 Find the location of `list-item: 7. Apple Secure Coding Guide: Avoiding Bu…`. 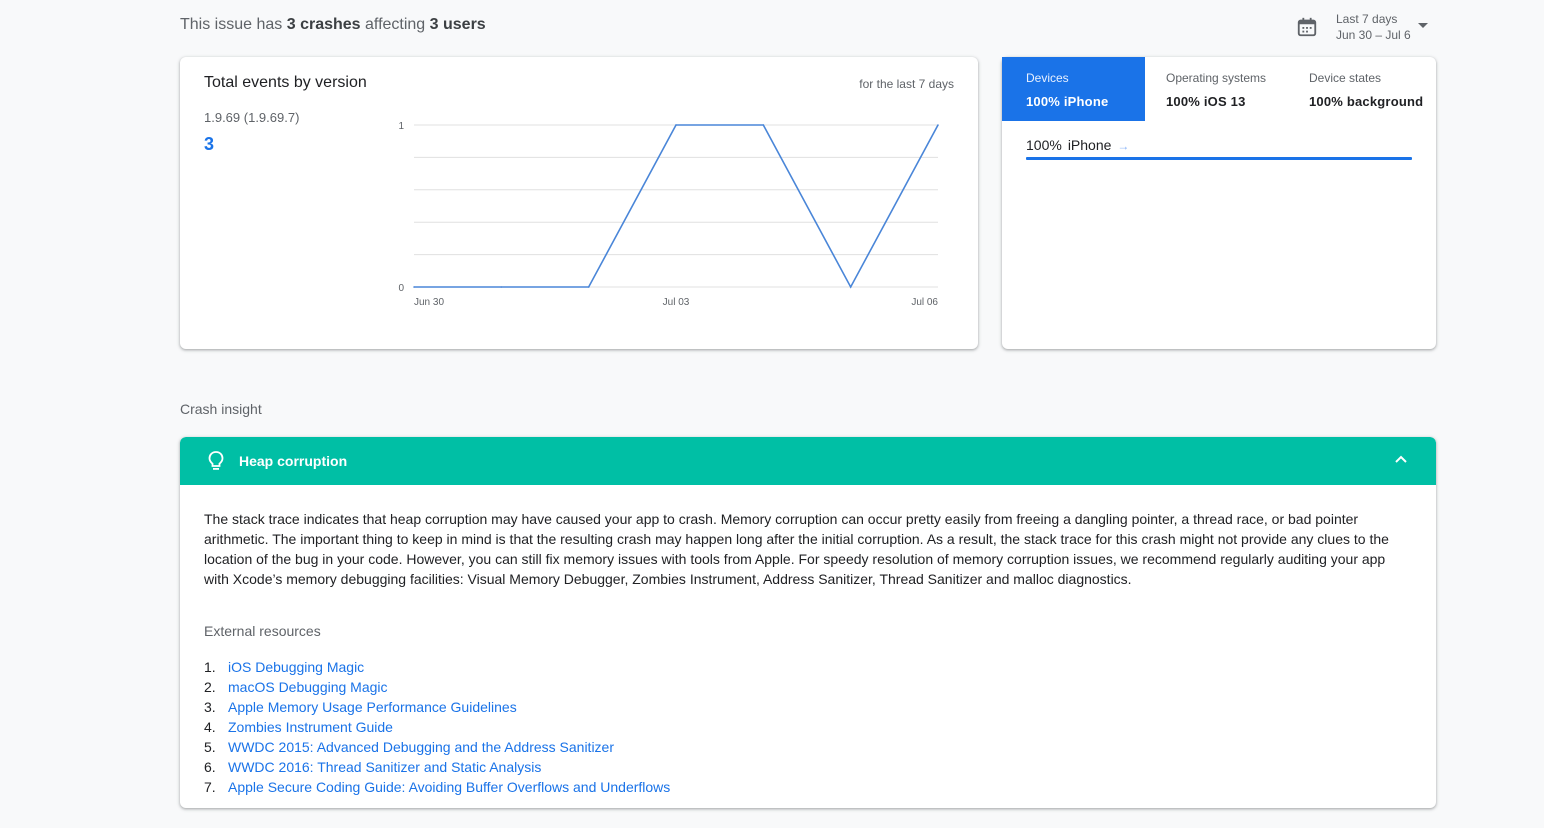

list-item: 7. Apple Secure Coding Guide: Avoiding Bu… is located at coordinates (437, 787).